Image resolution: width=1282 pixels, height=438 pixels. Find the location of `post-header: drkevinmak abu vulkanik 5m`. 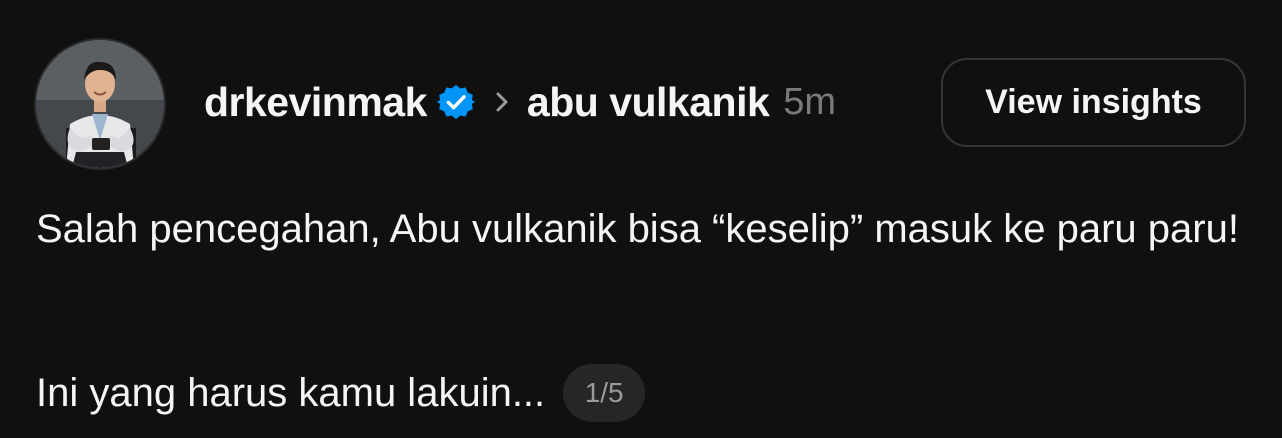

post-header: drkevinmak abu vulkanik 5m is located at coordinates (520, 102).